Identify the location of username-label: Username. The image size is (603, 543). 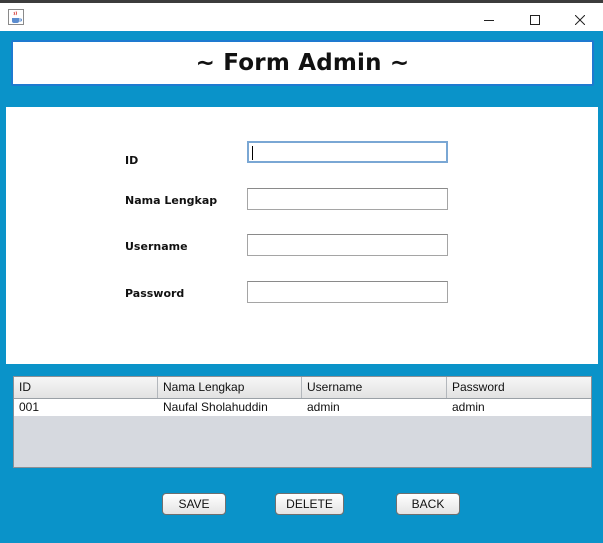
(156, 246).